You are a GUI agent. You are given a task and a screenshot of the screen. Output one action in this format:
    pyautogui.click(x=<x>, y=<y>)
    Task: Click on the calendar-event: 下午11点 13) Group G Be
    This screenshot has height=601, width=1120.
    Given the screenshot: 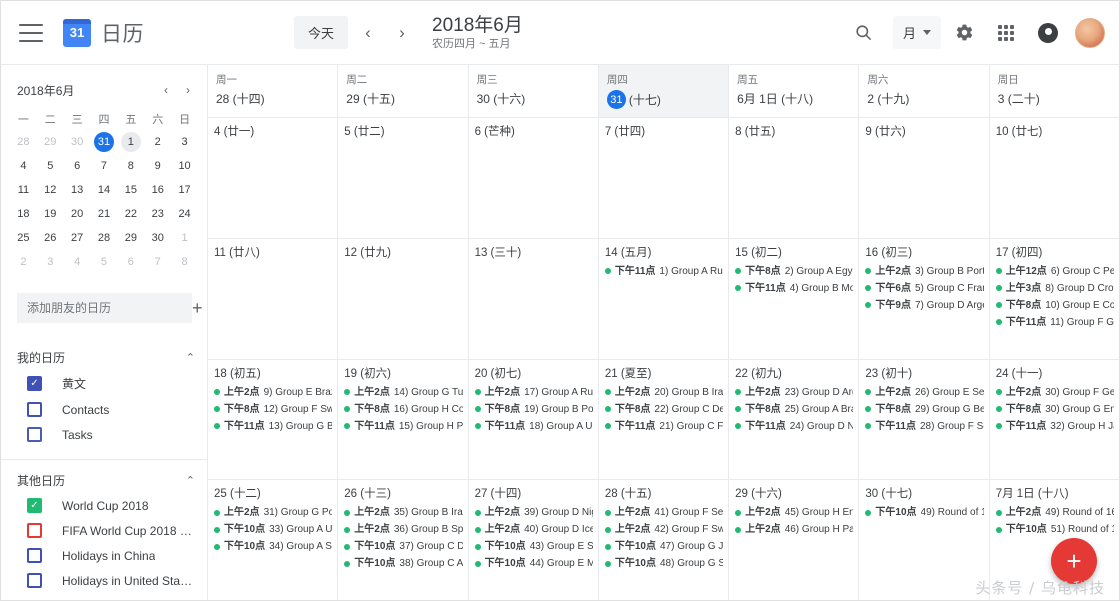 What is the action you would take?
    pyautogui.click(x=273, y=426)
    